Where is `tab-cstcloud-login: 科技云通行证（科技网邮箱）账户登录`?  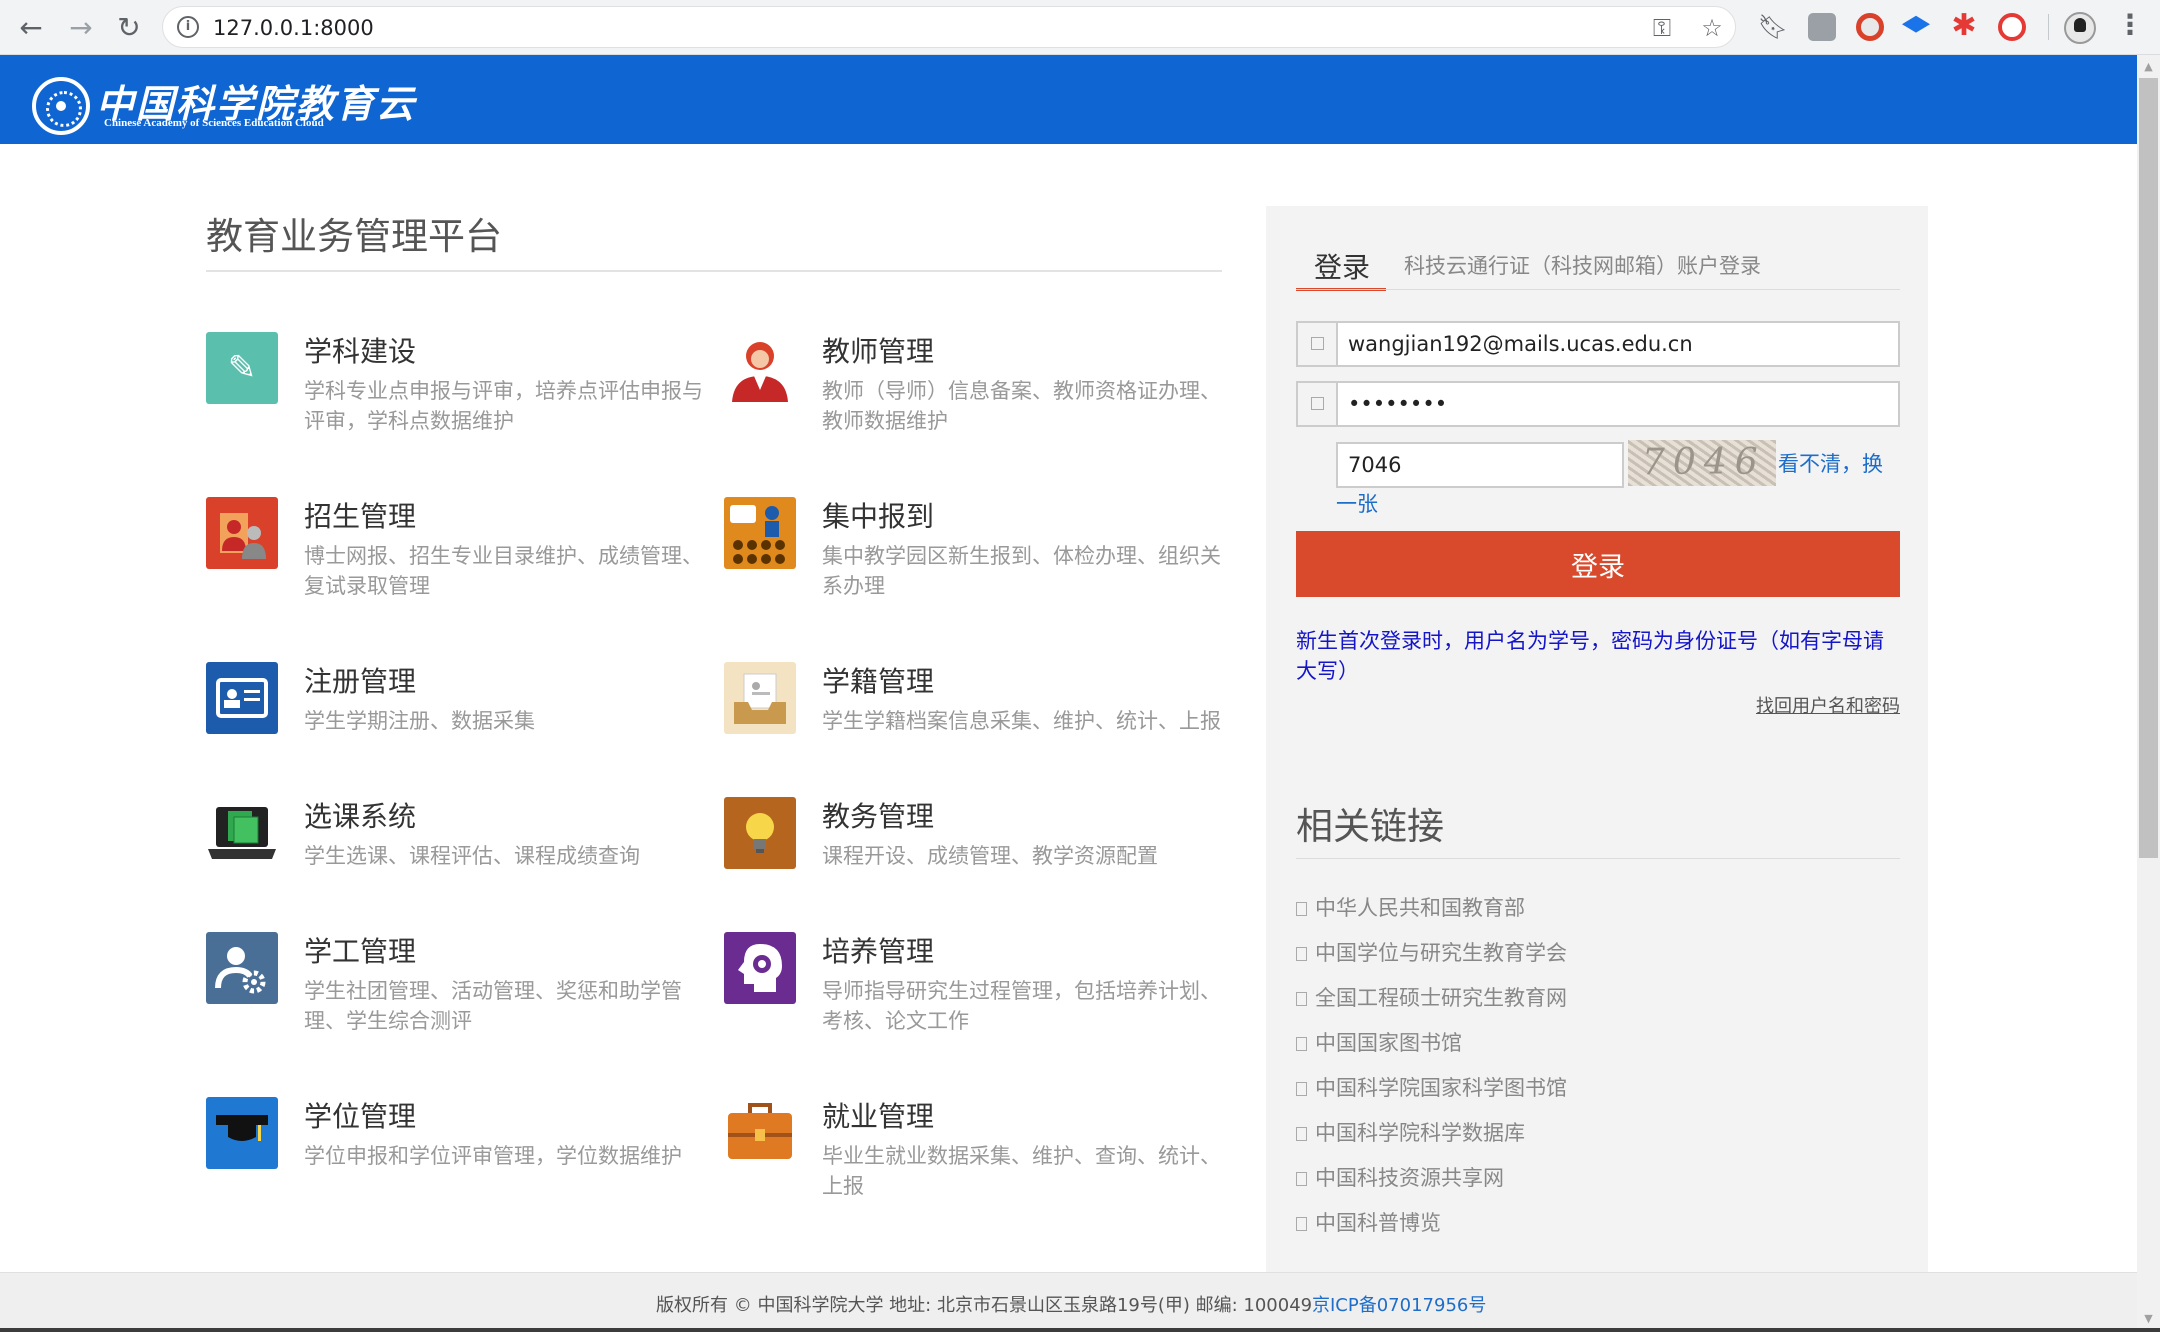
tab-cstcloud-login: 科技云通行证（科技网邮箱）账户登录 is located at coordinates (1582, 265).